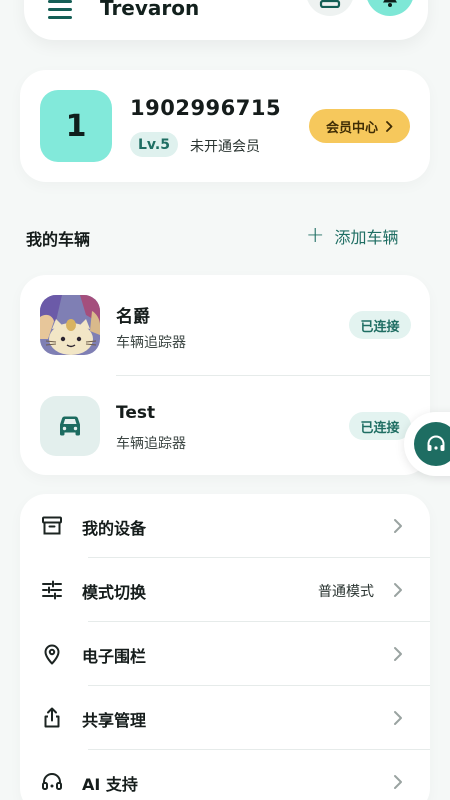 This screenshot has height=800, width=450. Describe the element at coordinates (225, 526) in the screenshot. I see `menu-item-my-devices: 我的设备` at that location.